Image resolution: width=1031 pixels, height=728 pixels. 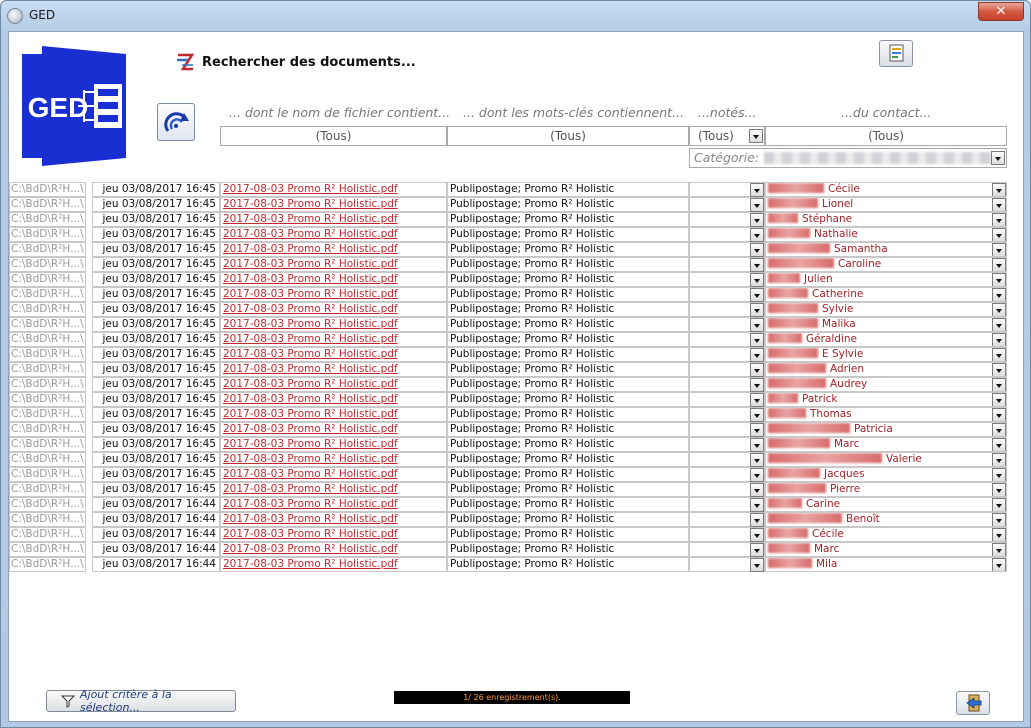 What do you see at coordinates (886, 294) in the screenshot?
I see `contact-select: Catherine` at bounding box center [886, 294].